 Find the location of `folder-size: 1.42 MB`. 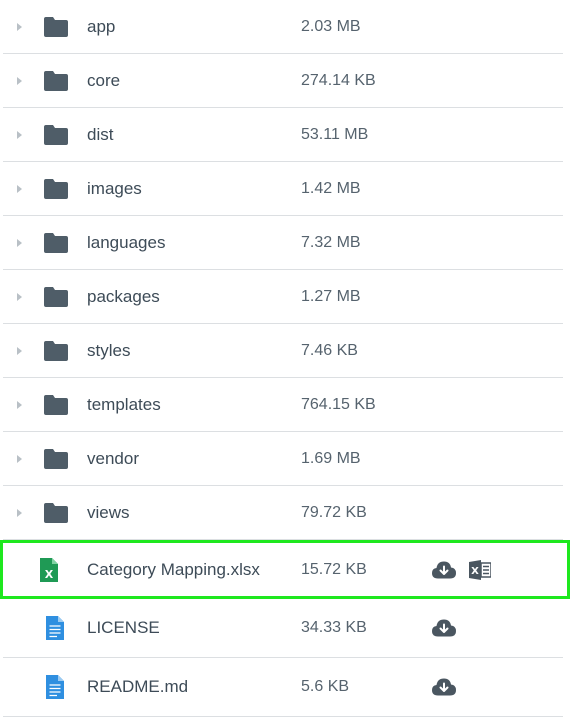

folder-size: 1.42 MB is located at coordinates (331, 188).